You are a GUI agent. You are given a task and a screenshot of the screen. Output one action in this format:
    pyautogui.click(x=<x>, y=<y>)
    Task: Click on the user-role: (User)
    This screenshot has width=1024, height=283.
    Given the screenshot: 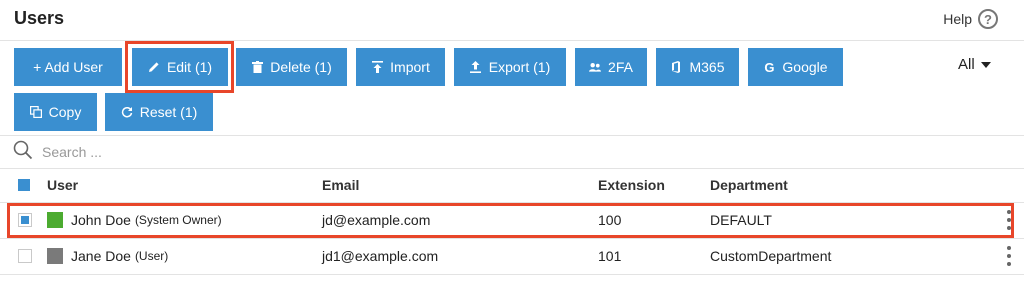 What is the action you would take?
    pyautogui.click(x=151, y=256)
    